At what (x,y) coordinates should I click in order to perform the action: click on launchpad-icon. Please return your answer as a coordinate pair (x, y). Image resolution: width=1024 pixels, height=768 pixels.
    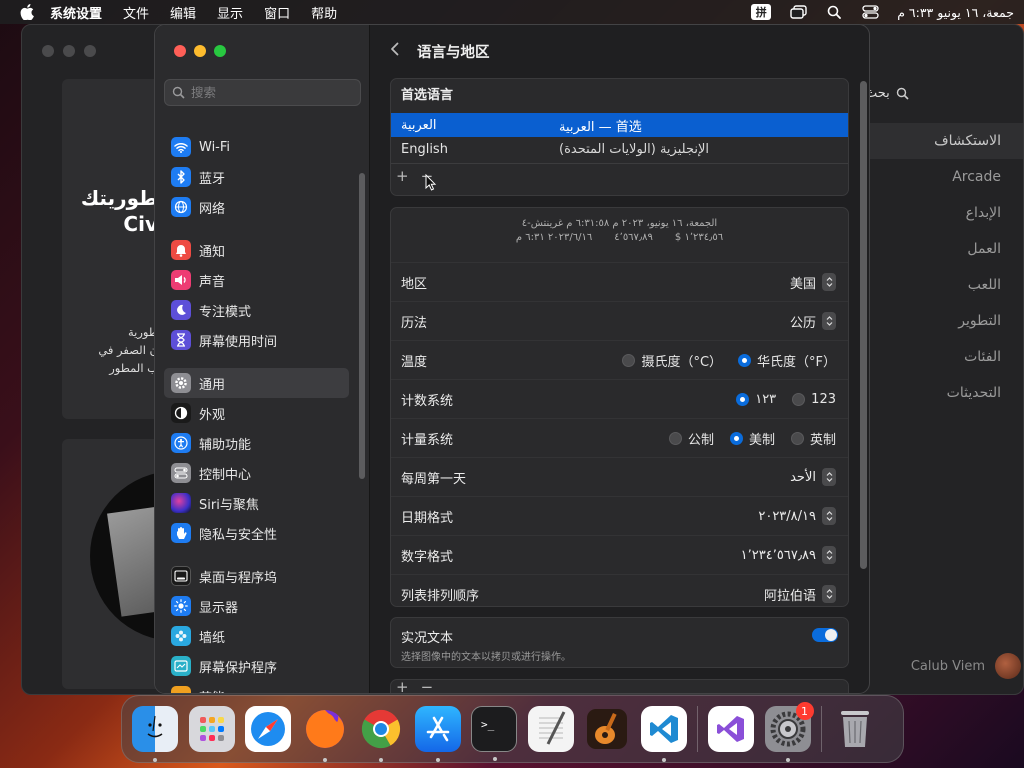
    Looking at the image, I should click on (211, 729).